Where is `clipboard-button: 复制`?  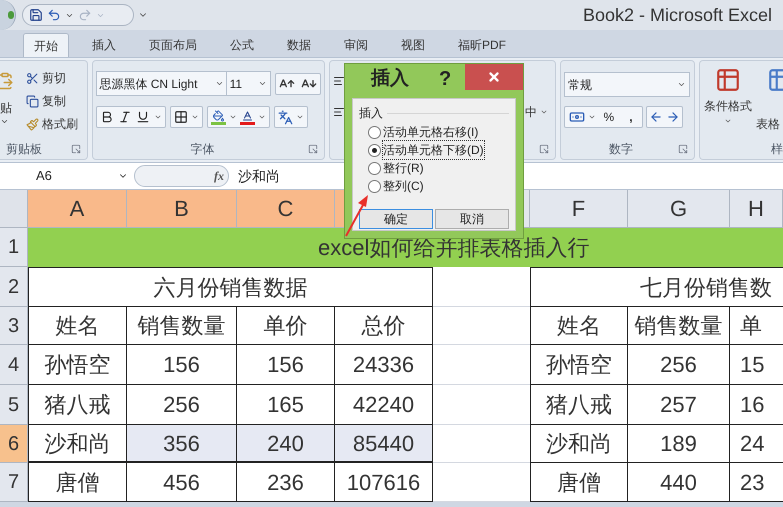 clipboard-button: 复制 is located at coordinates (52, 101).